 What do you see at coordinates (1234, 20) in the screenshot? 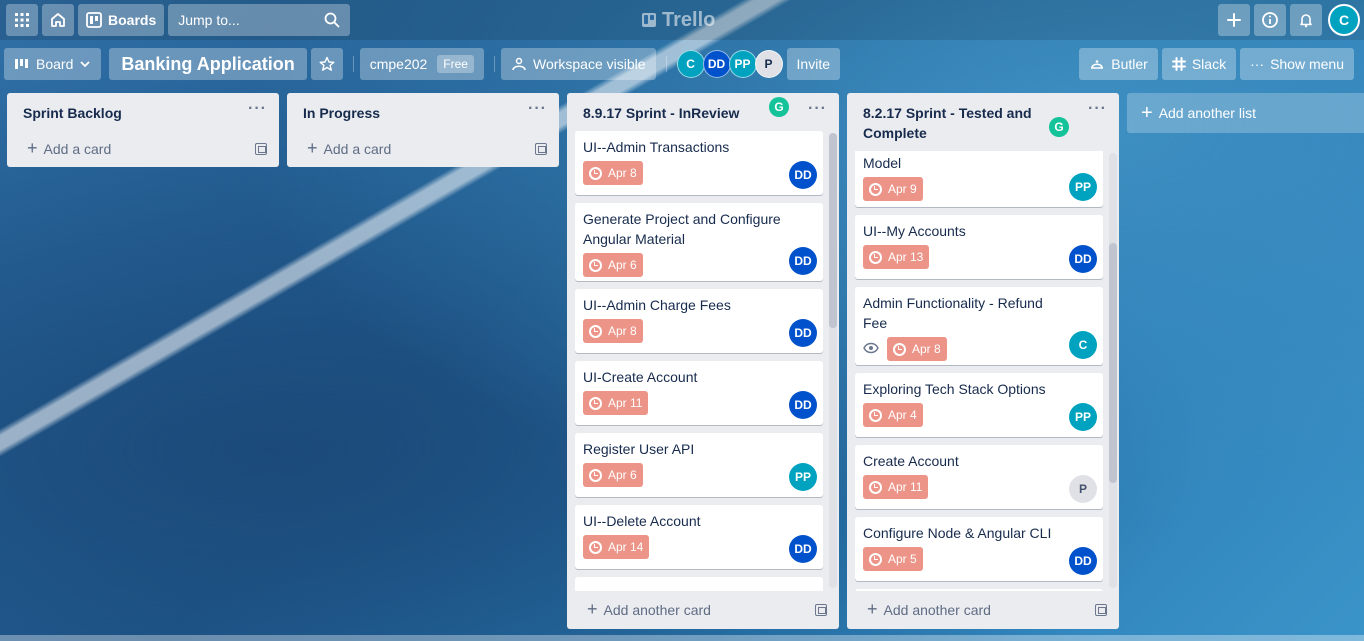
I see `create-button` at bounding box center [1234, 20].